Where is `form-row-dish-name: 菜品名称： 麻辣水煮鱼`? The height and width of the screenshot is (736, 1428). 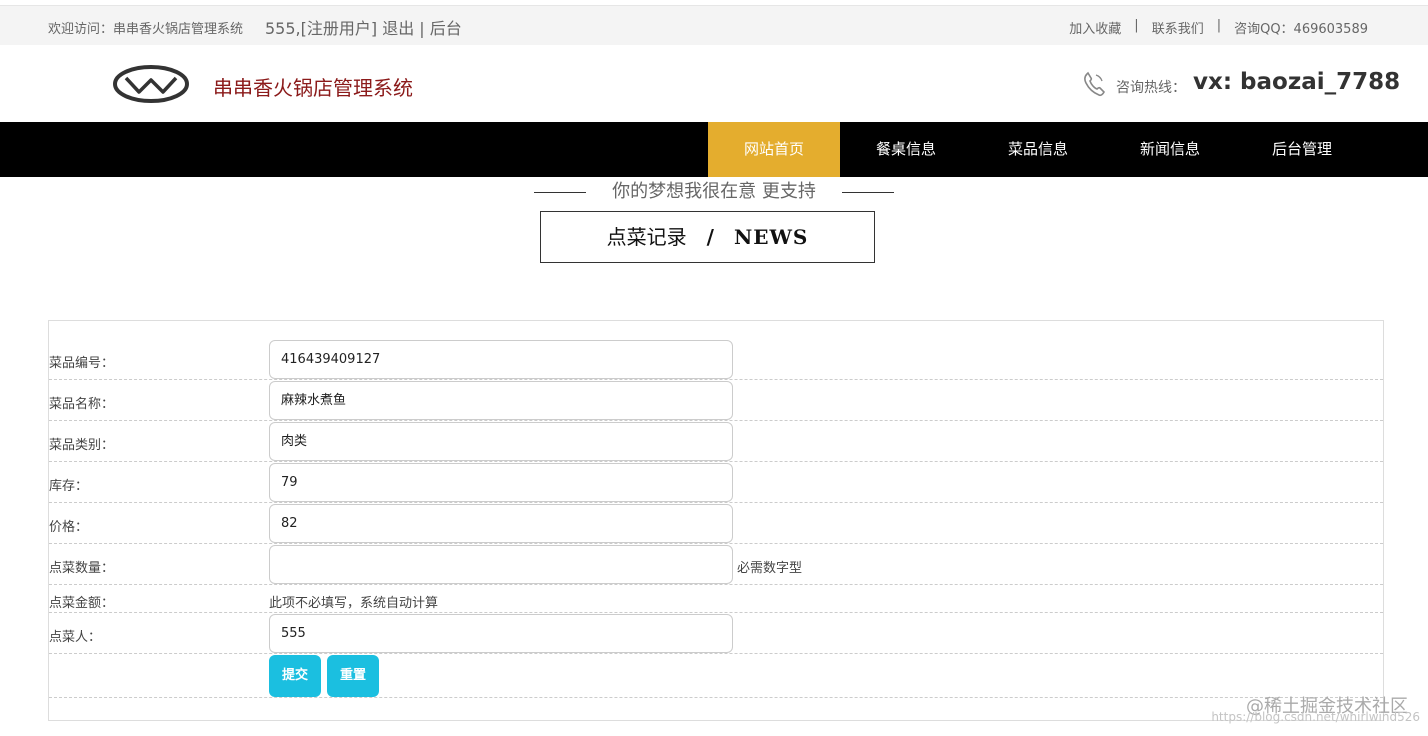
form-row-dish-name: 菜品名称： 麻辣水煮鱼 is located at coordinates (716, 400).